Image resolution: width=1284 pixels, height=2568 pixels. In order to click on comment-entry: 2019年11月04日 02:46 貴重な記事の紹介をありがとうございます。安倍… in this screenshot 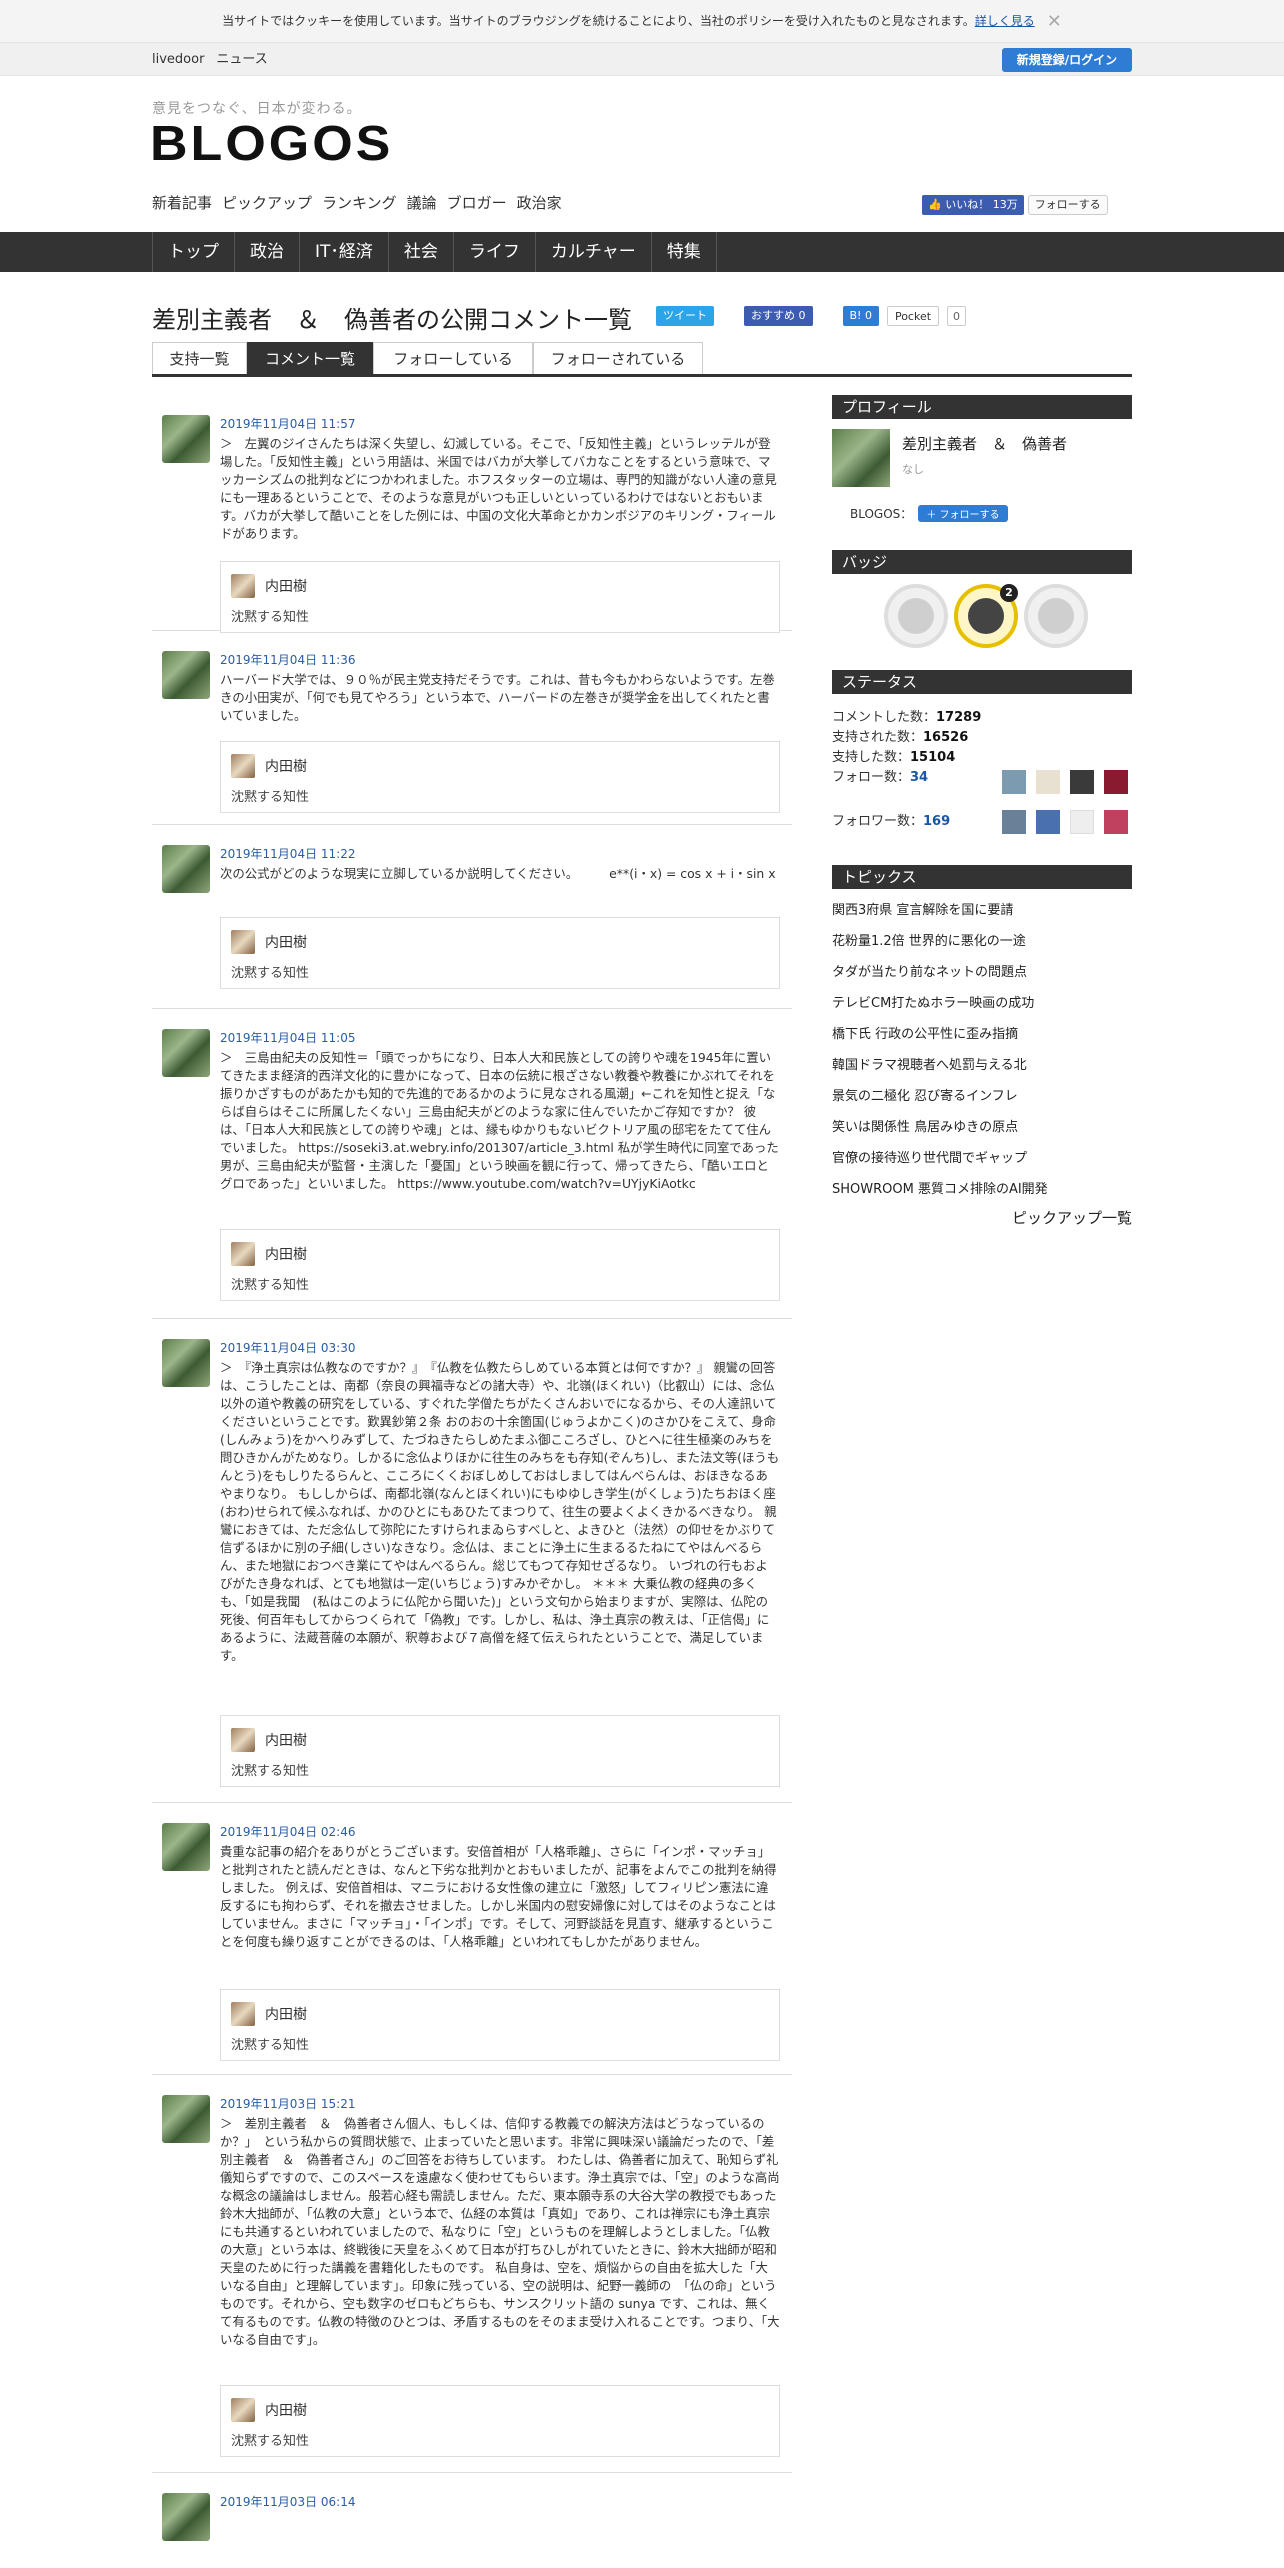, I will do `click(472, 1939)`.